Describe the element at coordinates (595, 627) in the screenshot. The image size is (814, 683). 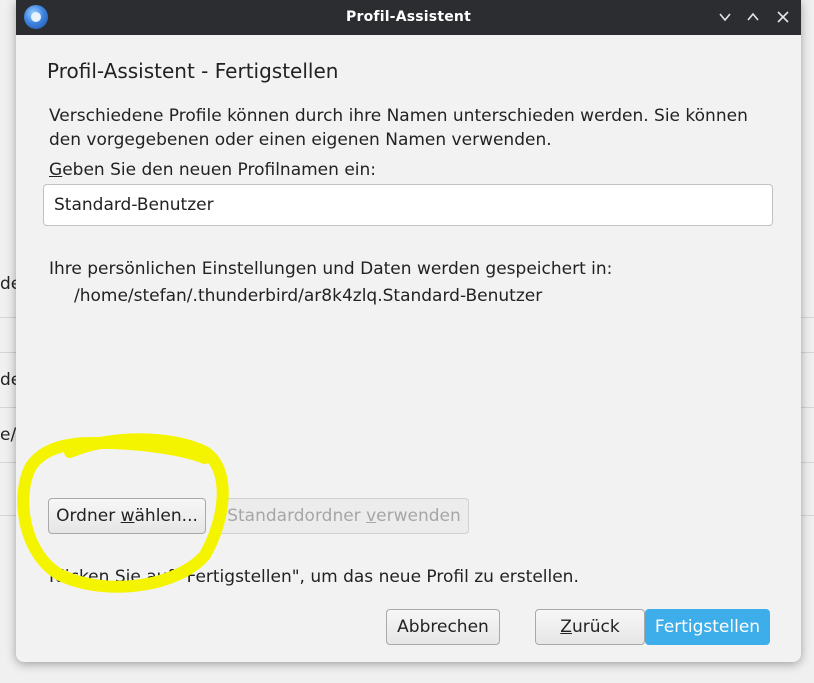
I see `back-button-label: urück` at that location.